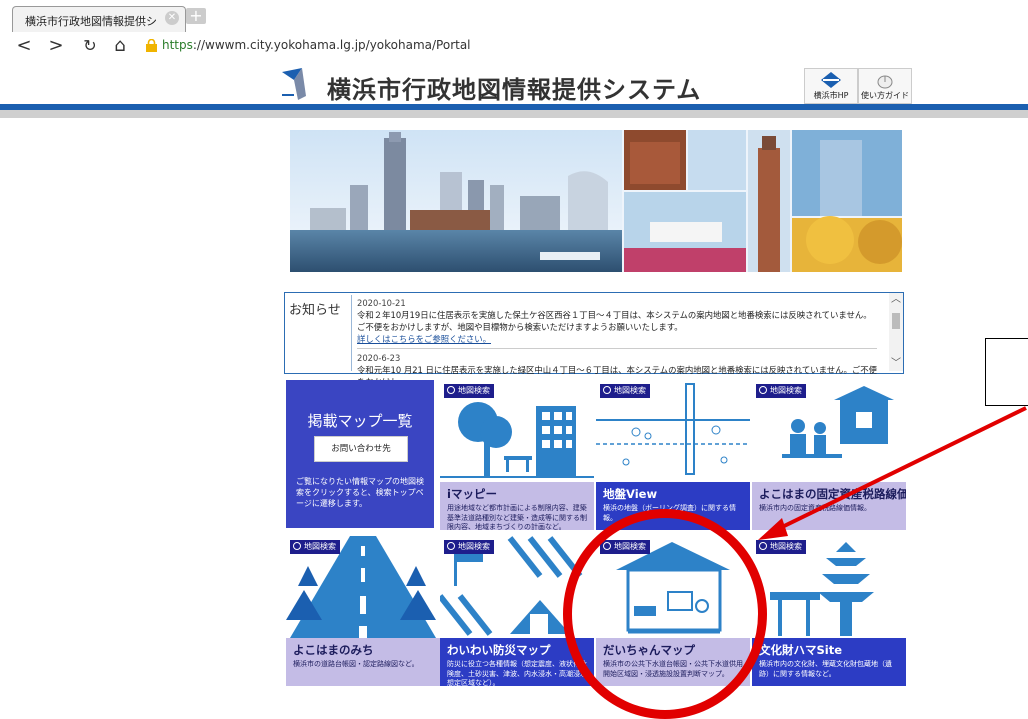 The width and height of the screenshot is (1028, 719). Describe the element at coordinates (892, 473) in the screenshot. I see `annotation-arrow` at that location.